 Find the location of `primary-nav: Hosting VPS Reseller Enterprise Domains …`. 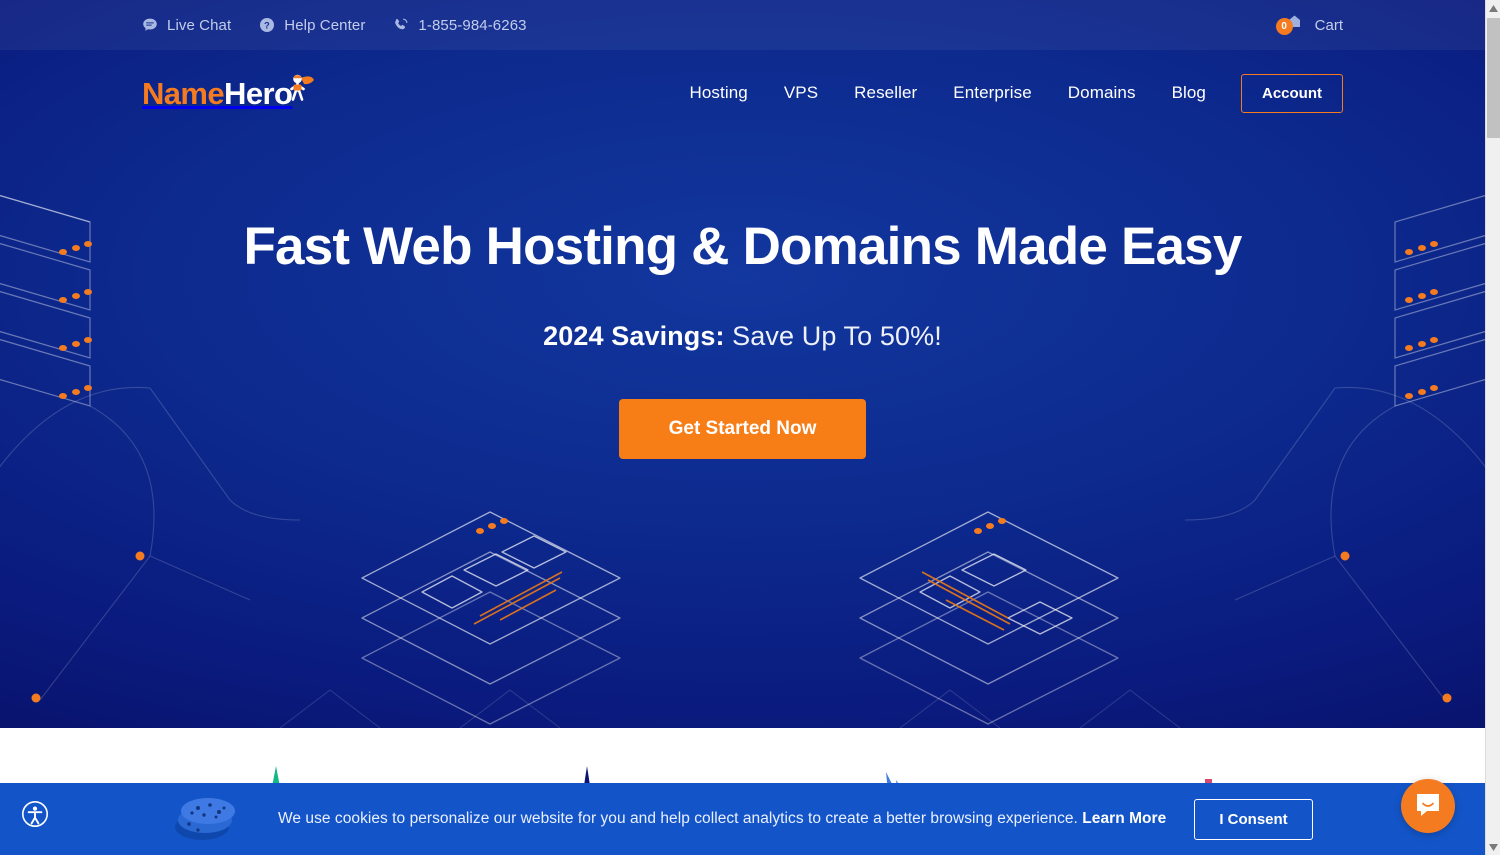

primary-nav: Hosting VPS Reseller Enterprise Domains … is located at coordinates (1007, 93).